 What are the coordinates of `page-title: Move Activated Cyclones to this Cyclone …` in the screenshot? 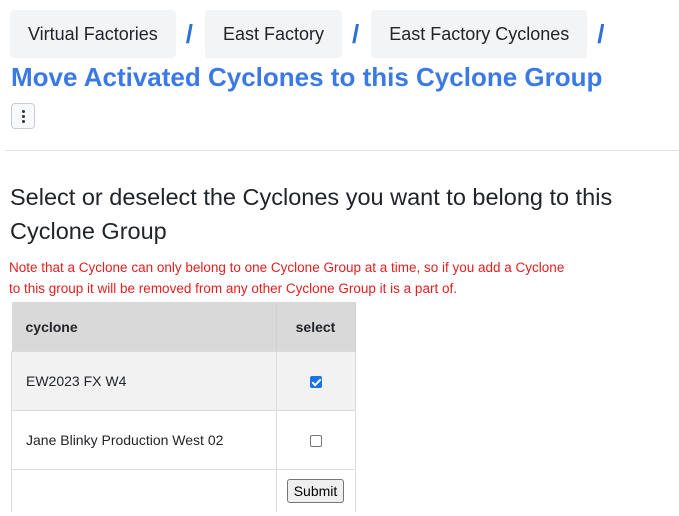 It's located at (307, 77).